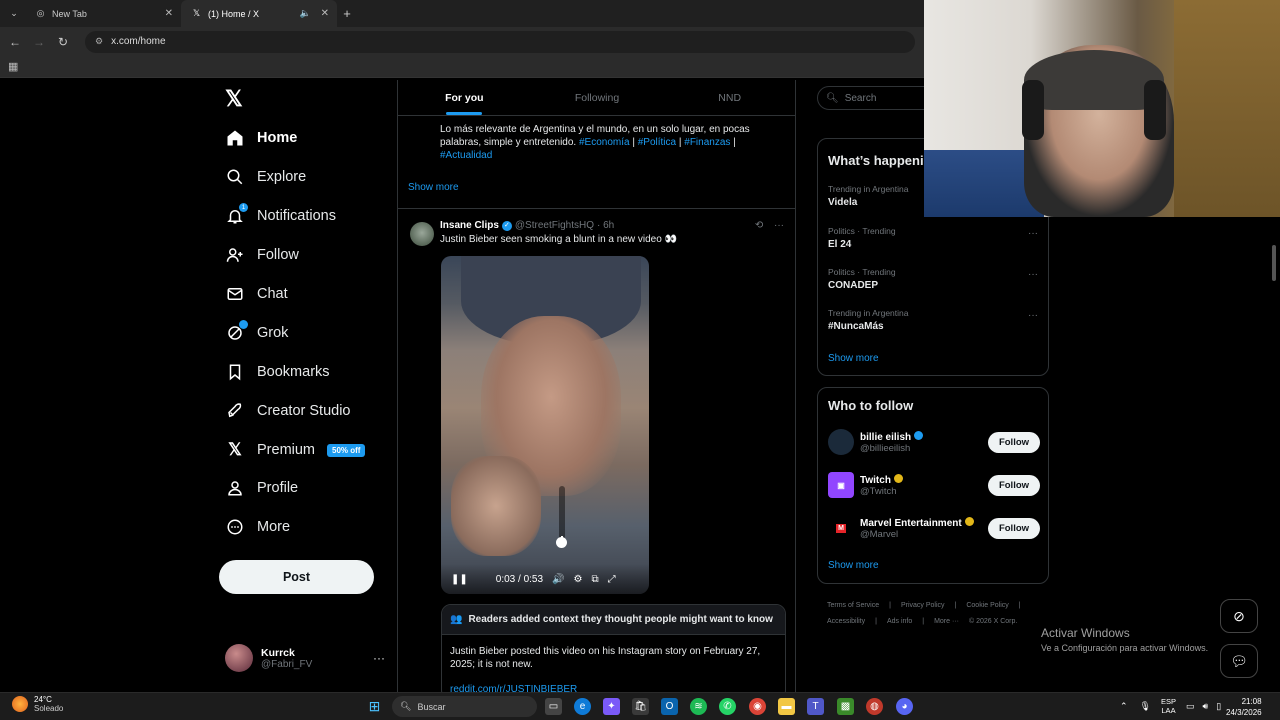 The height and width of the screenshot is (720, 1280). Describe the element at coordinates (256, 333) in the screenshot. I see `nav-grok: Grok` at that location.